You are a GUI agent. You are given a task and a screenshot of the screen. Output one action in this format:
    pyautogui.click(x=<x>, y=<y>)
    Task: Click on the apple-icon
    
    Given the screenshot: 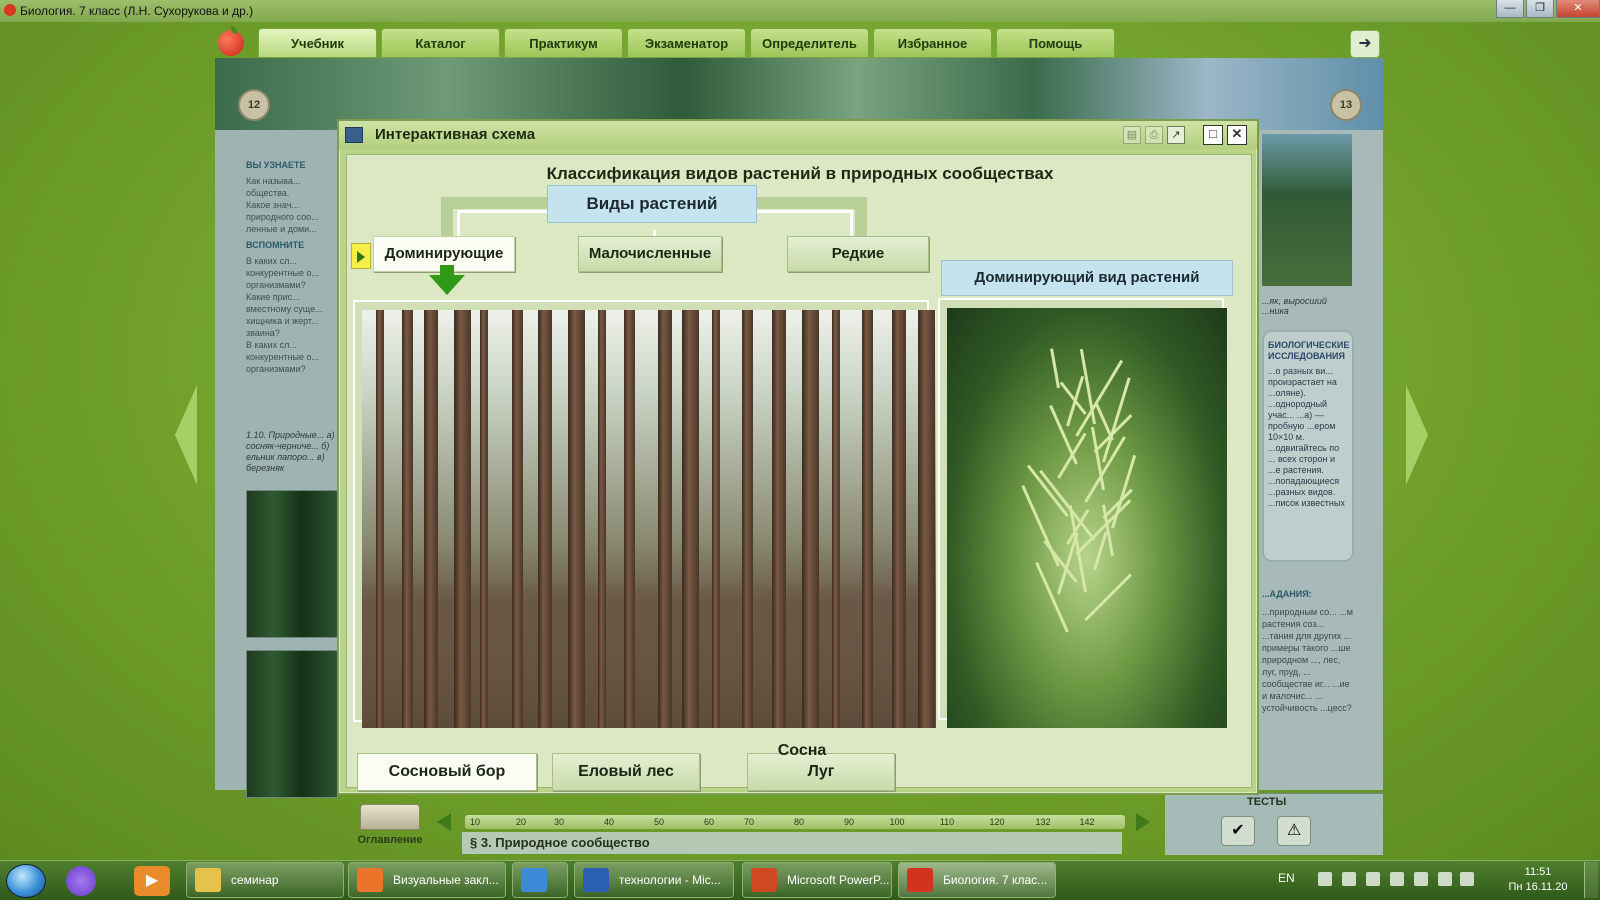 What is the action you would take?
    pyautogui.click(x=920, y=880)
    